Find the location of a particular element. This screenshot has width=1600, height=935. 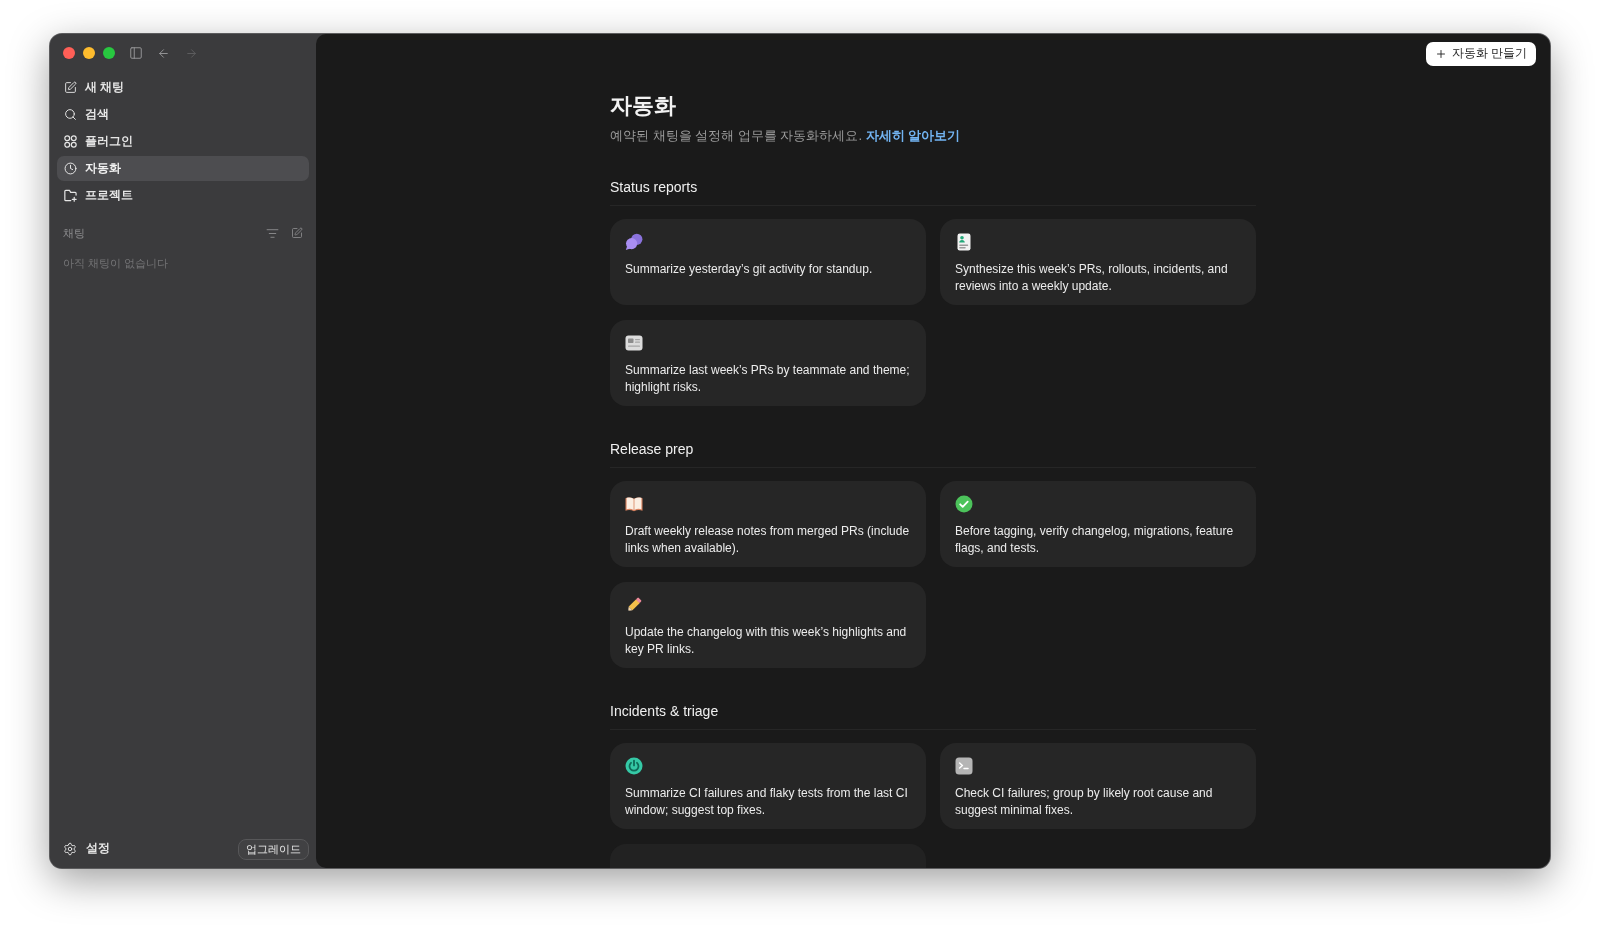

automation-card: Summarize CI failures and flaky tests from the last CI window; suggest top fixes. is located at coordinates (768, 786).